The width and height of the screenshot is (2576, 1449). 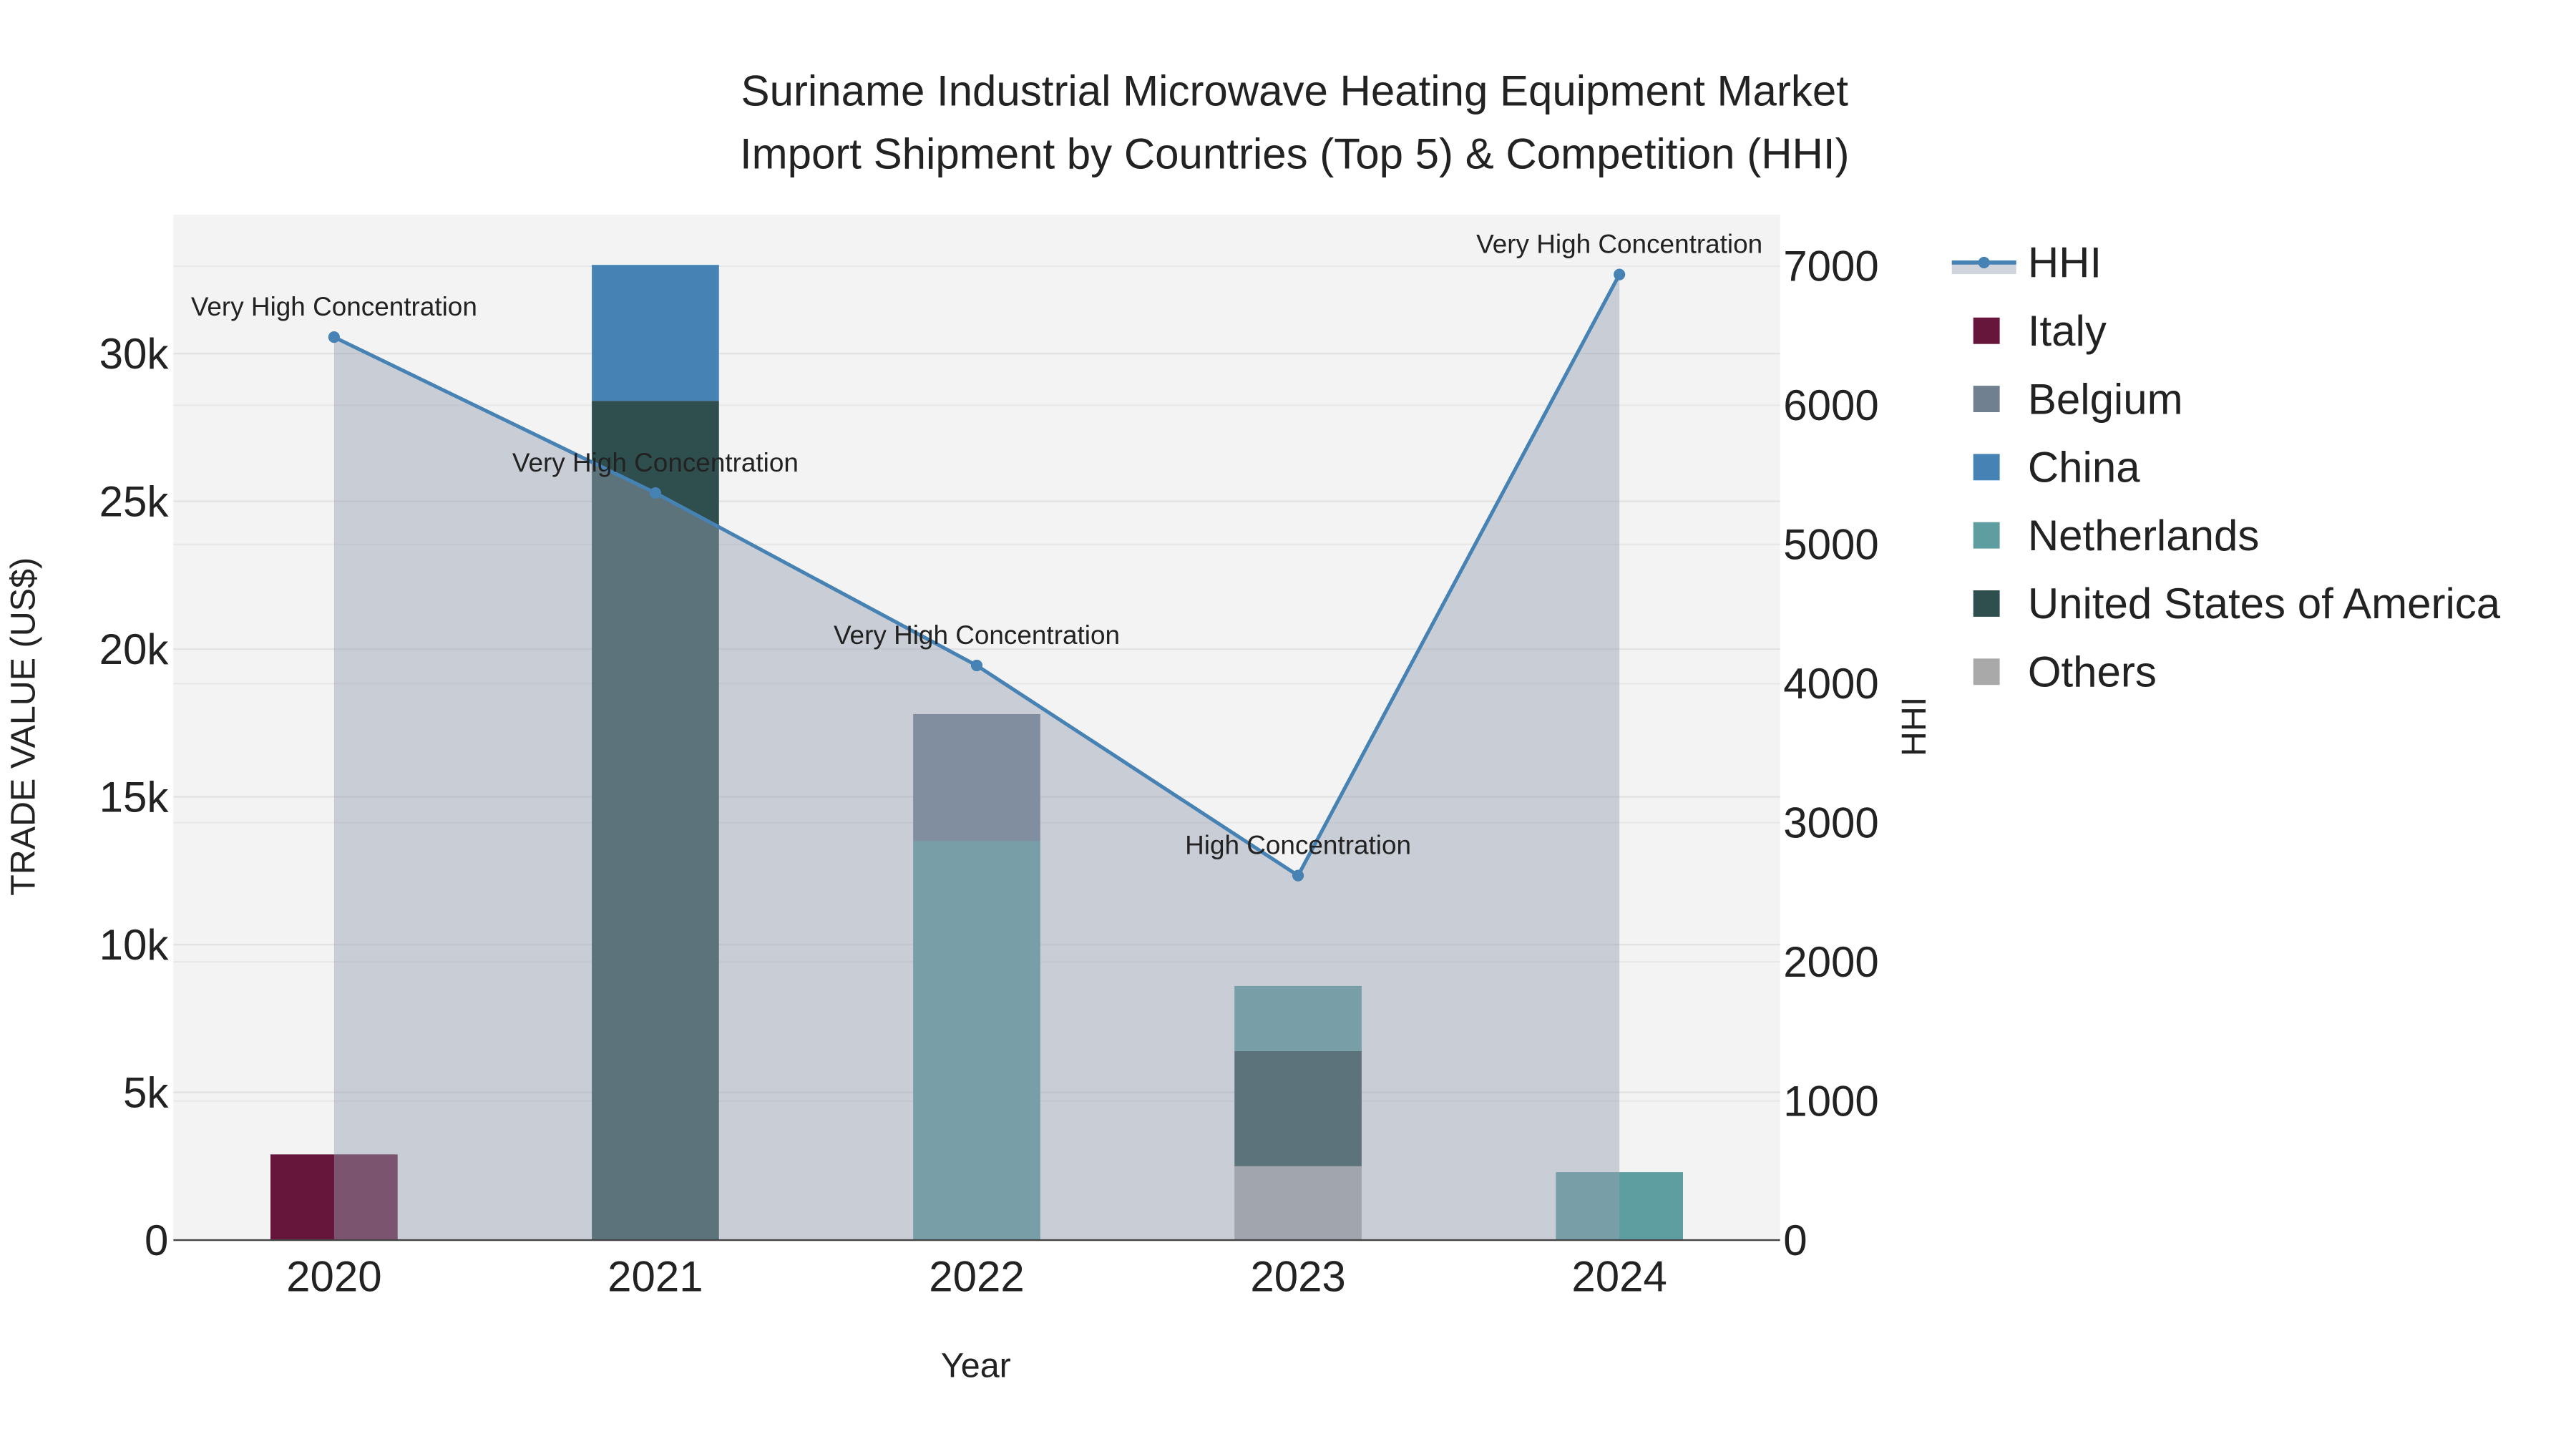 I want to click on y-tick-label: 25k, so click(x=134, y=501).